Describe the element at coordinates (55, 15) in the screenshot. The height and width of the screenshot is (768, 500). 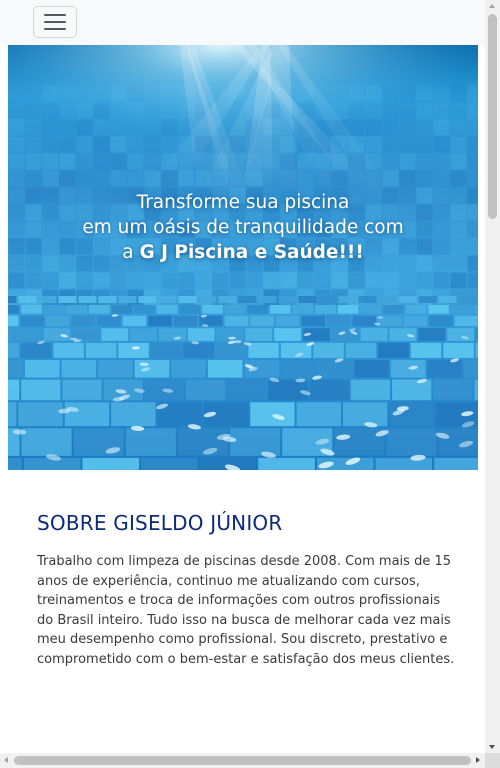
I see `hamburger-menu-icon` at that location.